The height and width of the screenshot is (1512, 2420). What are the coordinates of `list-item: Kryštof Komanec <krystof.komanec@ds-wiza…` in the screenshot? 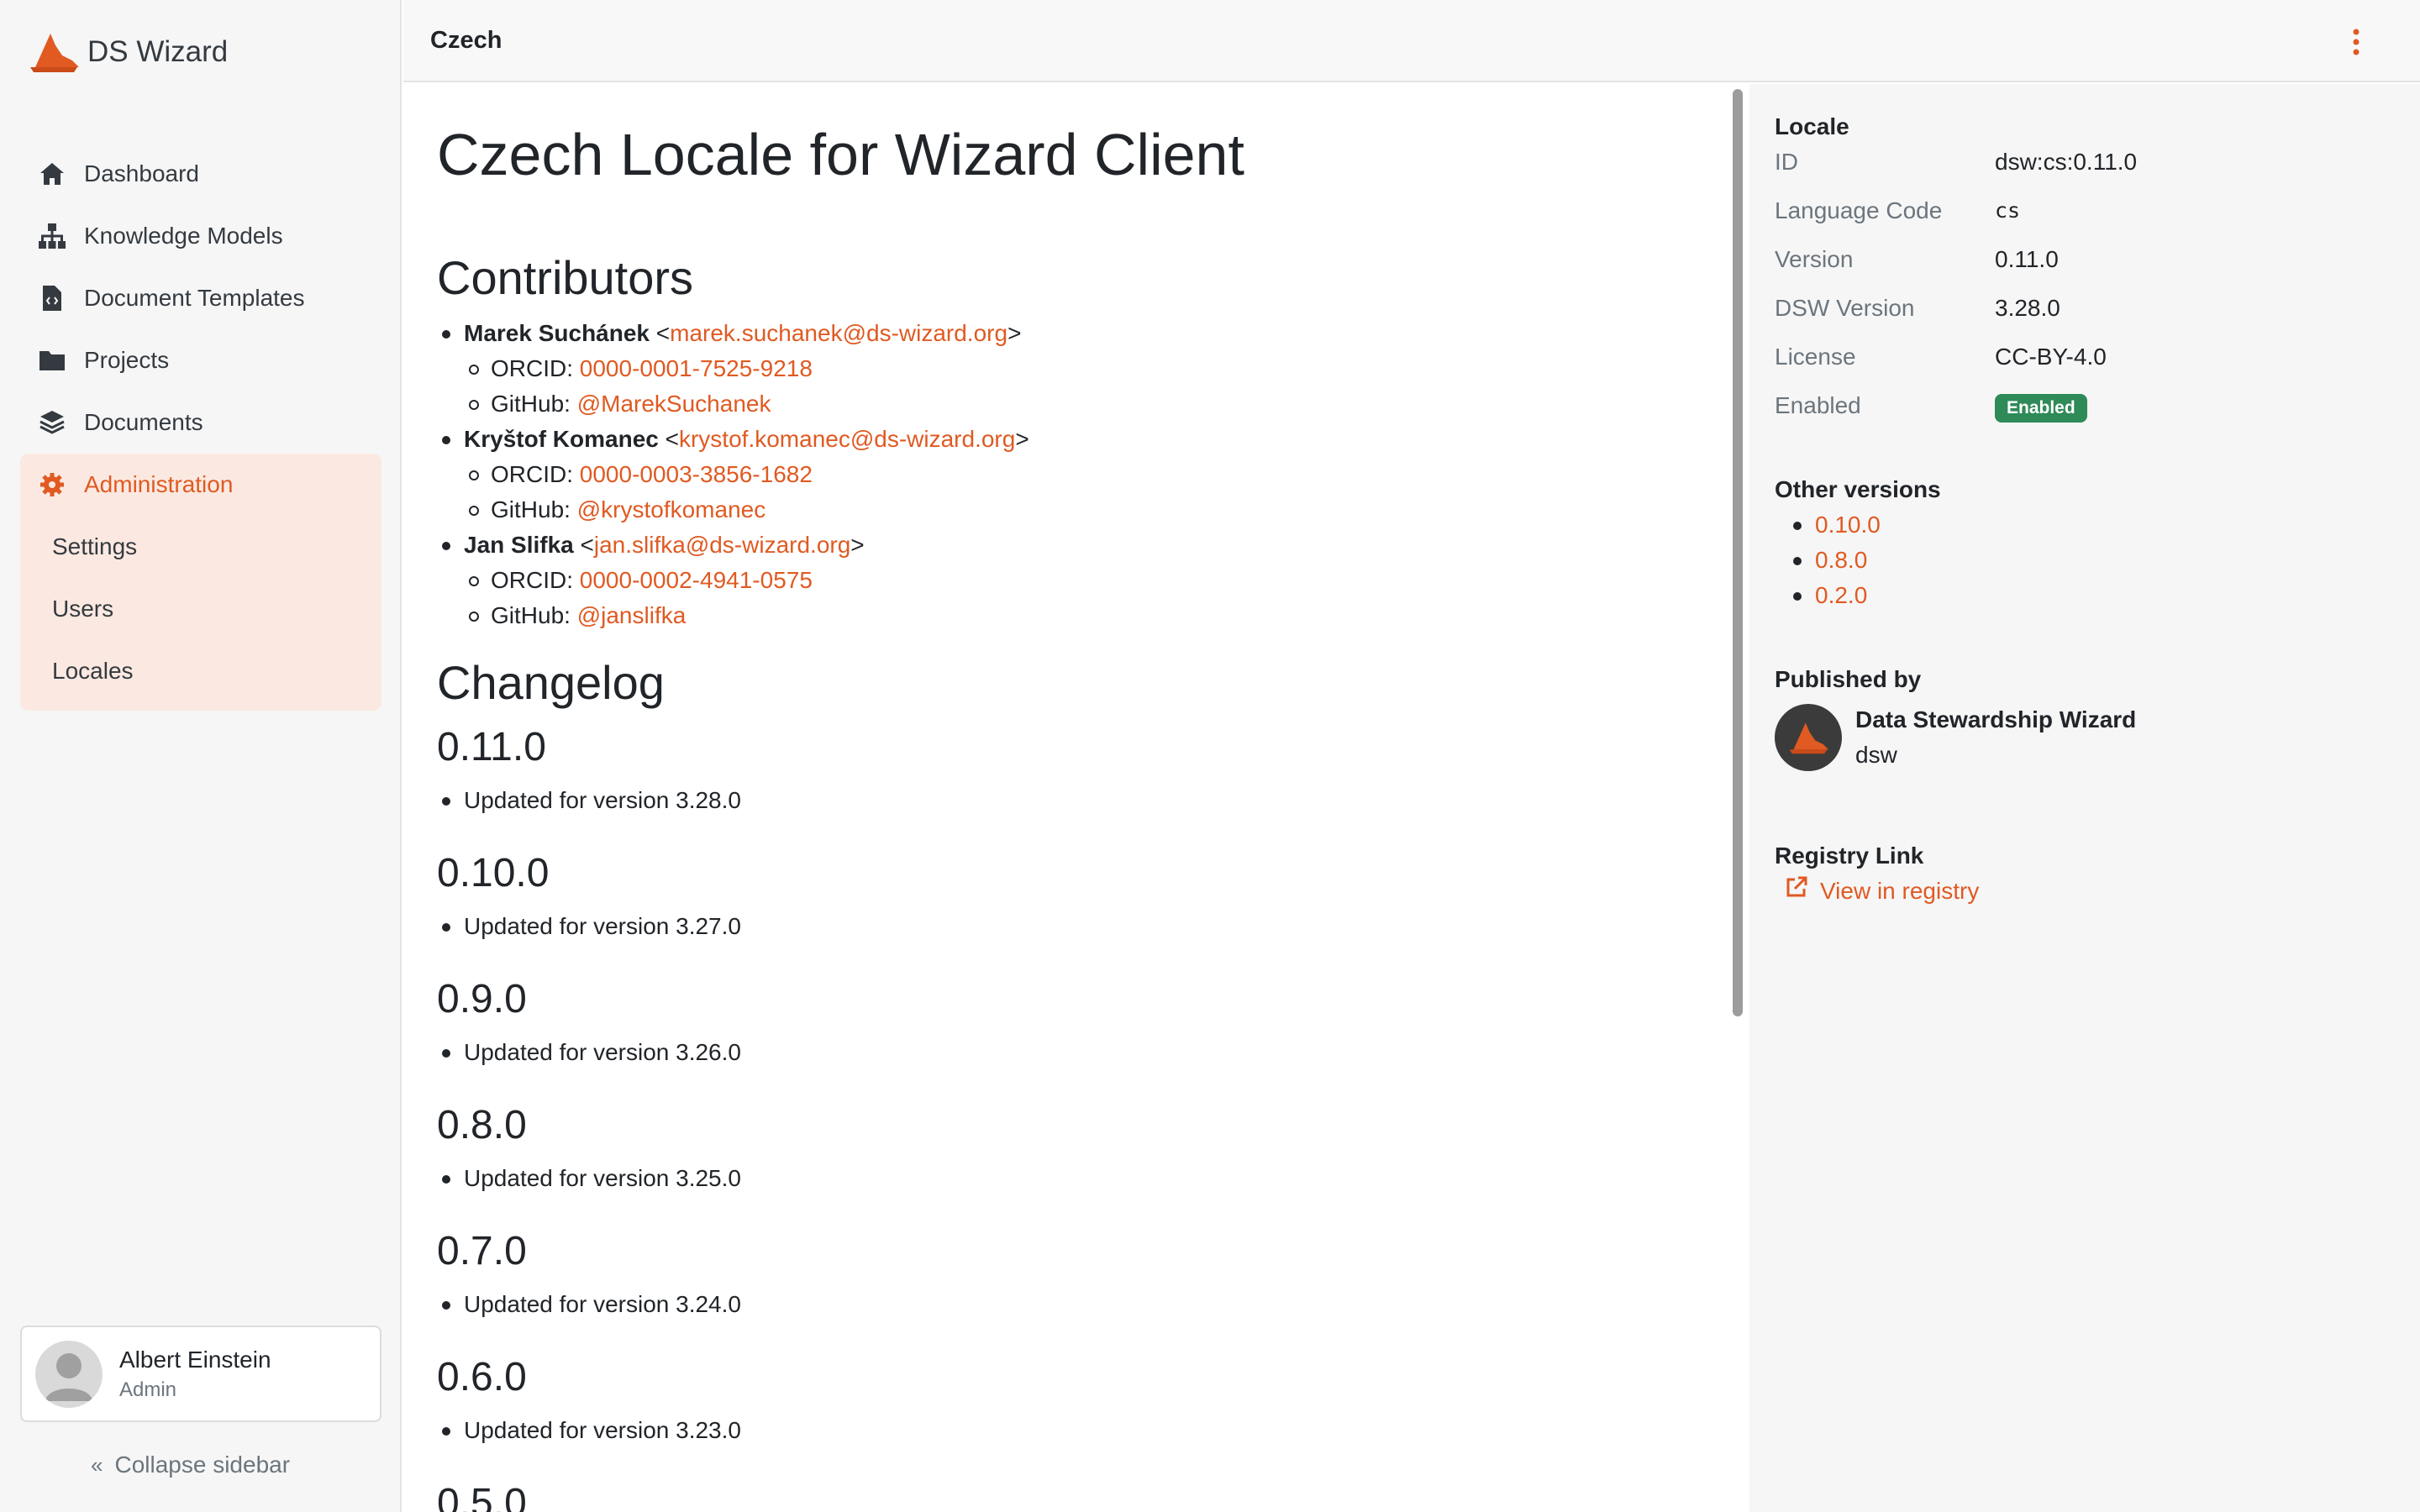 It's located at (1067, 475).